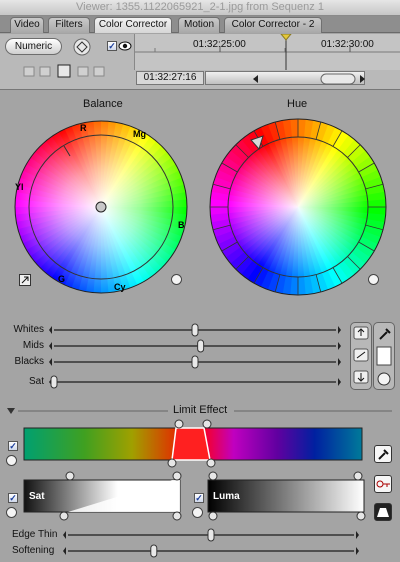  What do you see at coordinates (200, 410) in the screenshot?
I see `limit-effect-title: Limit Effect` at bounding box center [200, 410].